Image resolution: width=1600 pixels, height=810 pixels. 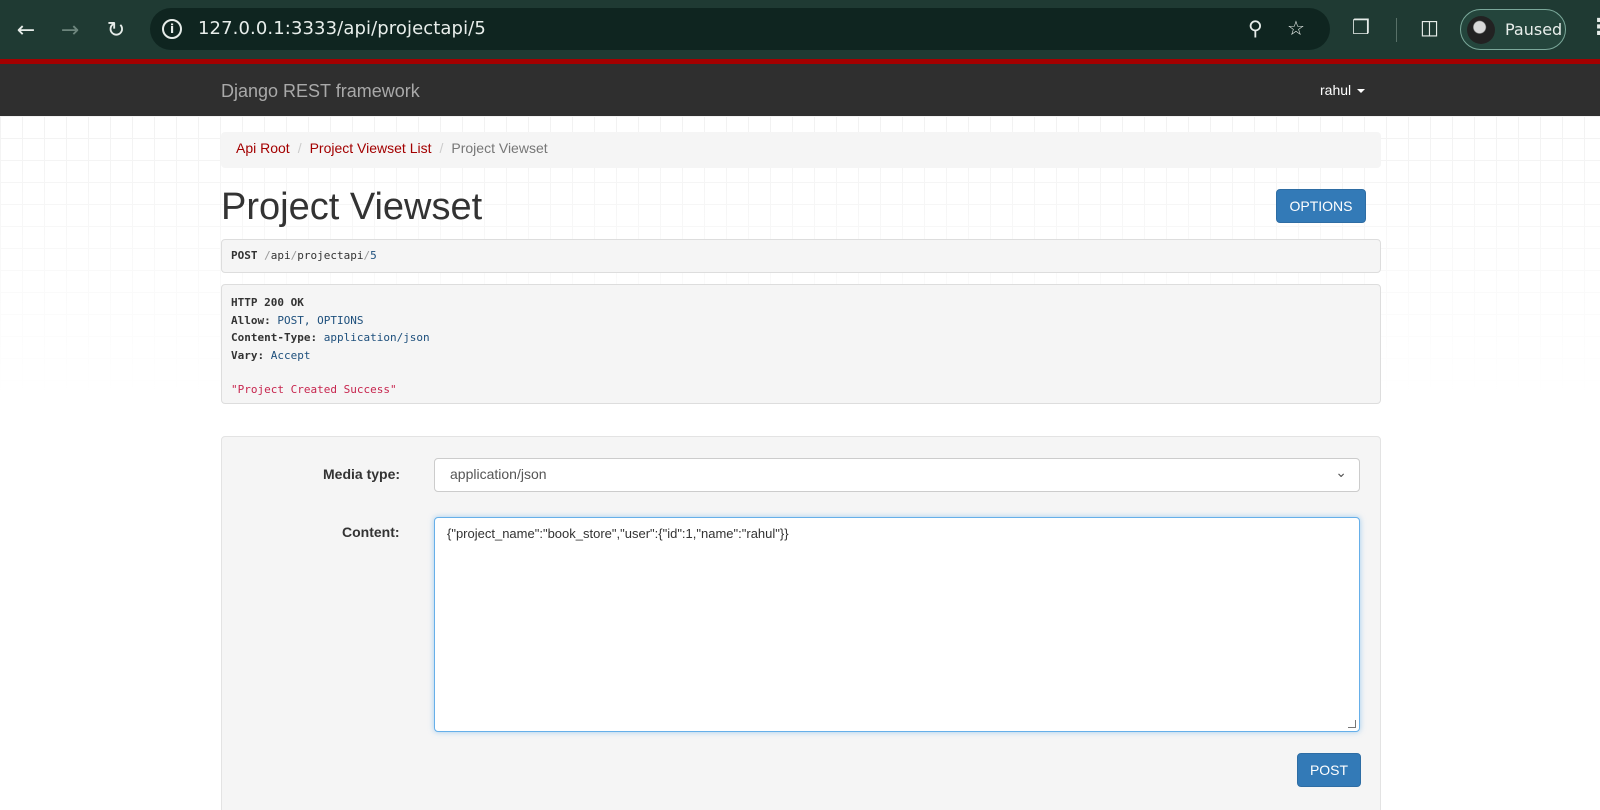 What do you see at coordinates (897, 475) in the screenshot?
I see `media-type-select: application/json ⌄` at bounding box center [897, 475].